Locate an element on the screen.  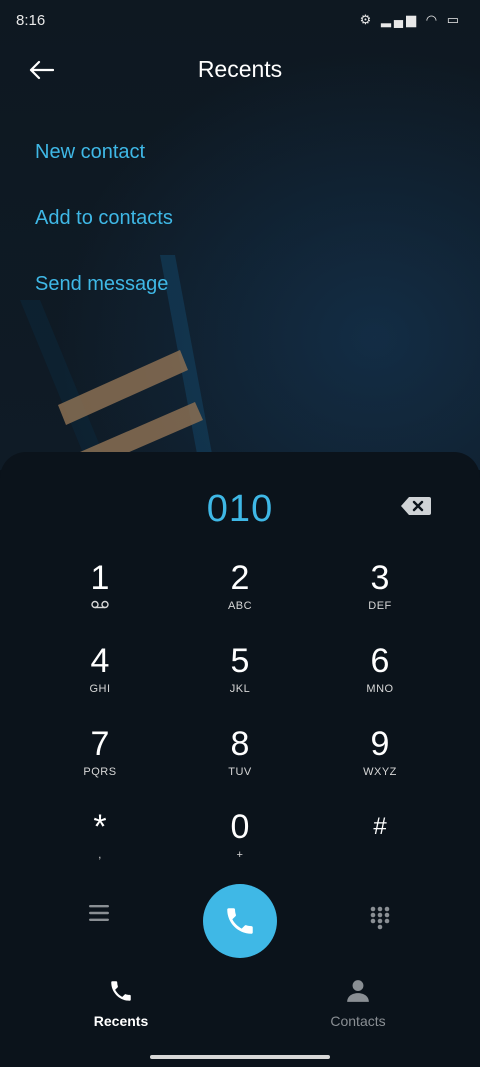
key-2: 2 ABC is located at coordinates (240, 595).